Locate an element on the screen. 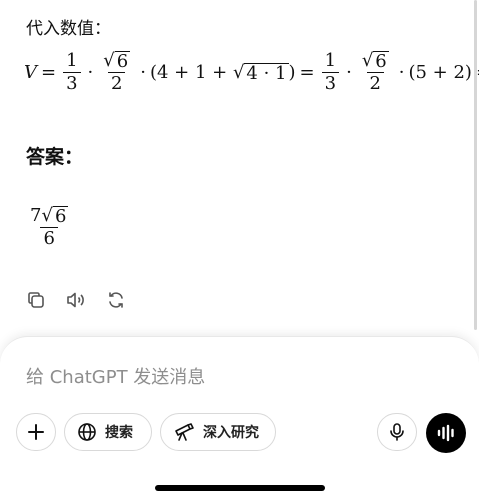  microphone-icon is located at coordinates (397, 432).